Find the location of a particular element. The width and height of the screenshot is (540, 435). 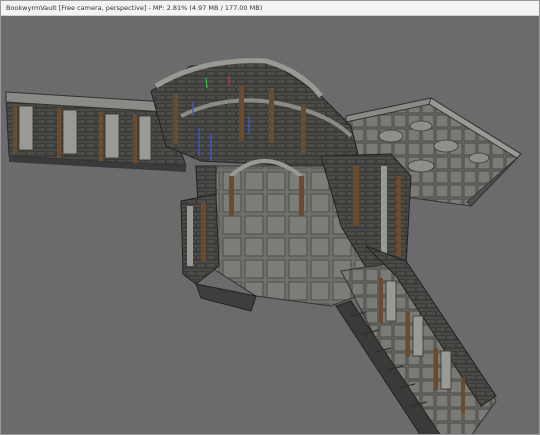

bottom-corridor is located at coordinates (416, 339).